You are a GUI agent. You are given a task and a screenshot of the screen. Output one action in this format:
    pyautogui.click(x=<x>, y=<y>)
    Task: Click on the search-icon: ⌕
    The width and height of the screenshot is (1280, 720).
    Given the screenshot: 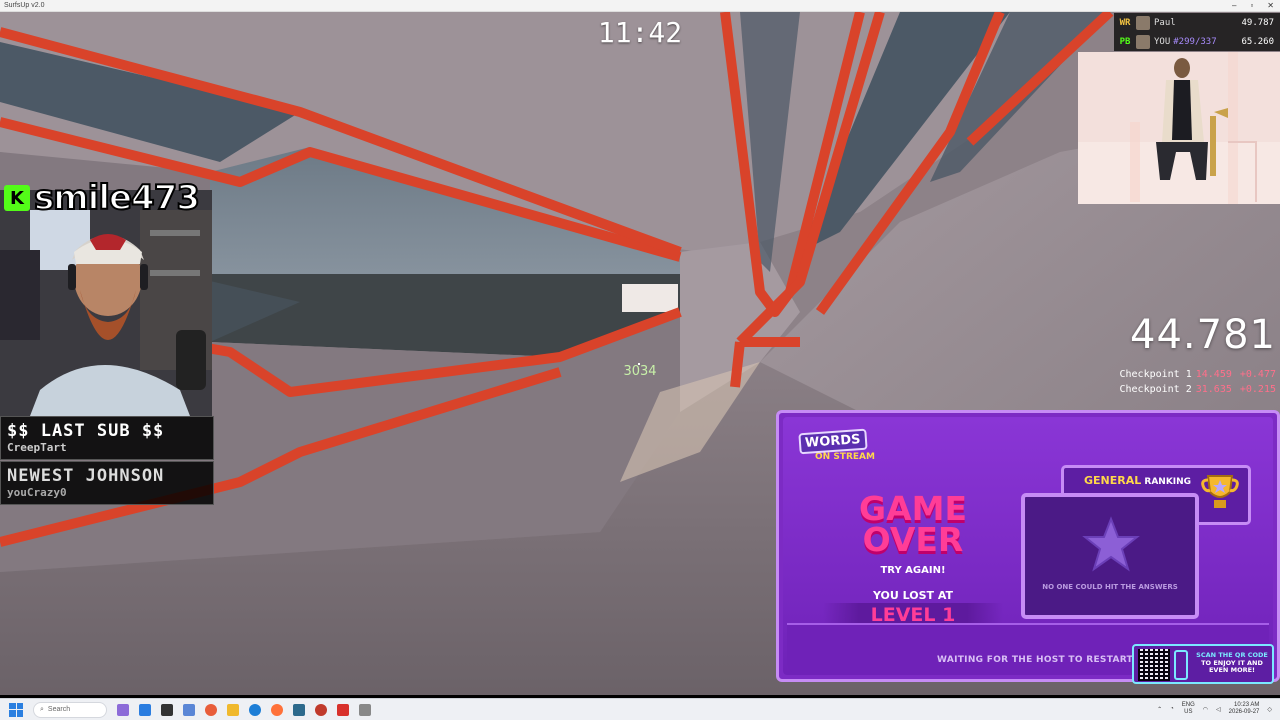 What is the action you would take?
    pyautogui.click(x=42, y=709)
    